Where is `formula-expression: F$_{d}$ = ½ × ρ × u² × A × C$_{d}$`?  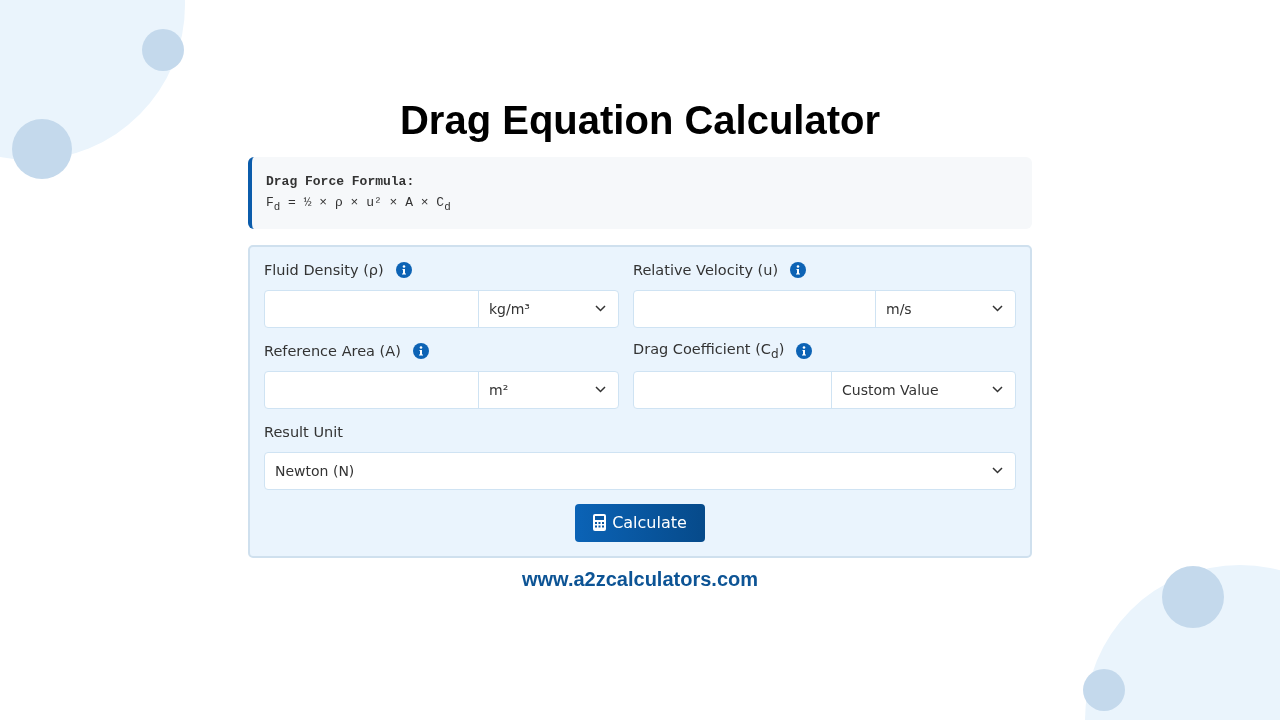 formula-expression: F$_{d}$ = ½ × ρ × u² × A × C$_{d}$ is located at coordinates (359, 204).